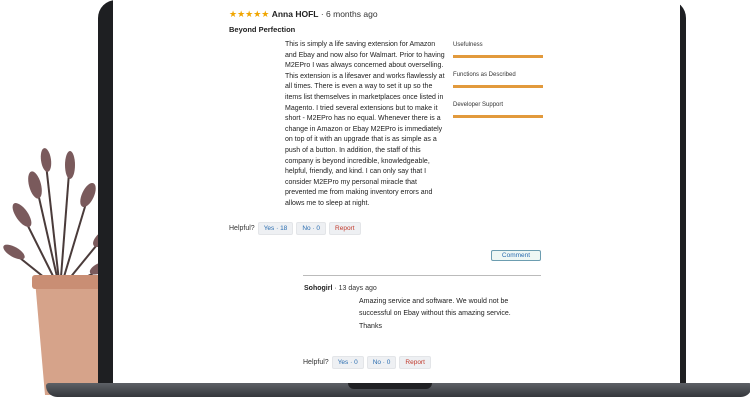  I want to click on review-helpful-row: Helpful? Yes · 18 No · 0 Report, so click(295, 228).